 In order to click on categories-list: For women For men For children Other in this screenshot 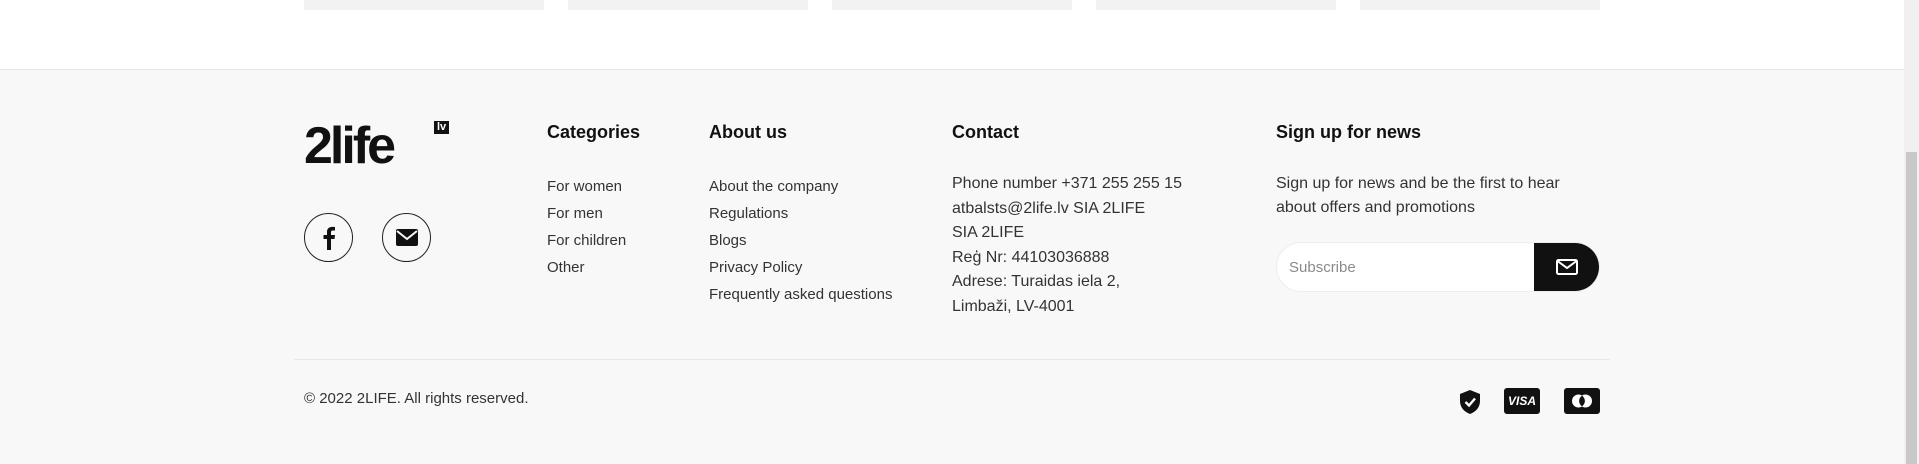, I will do `click(586, 227)`.